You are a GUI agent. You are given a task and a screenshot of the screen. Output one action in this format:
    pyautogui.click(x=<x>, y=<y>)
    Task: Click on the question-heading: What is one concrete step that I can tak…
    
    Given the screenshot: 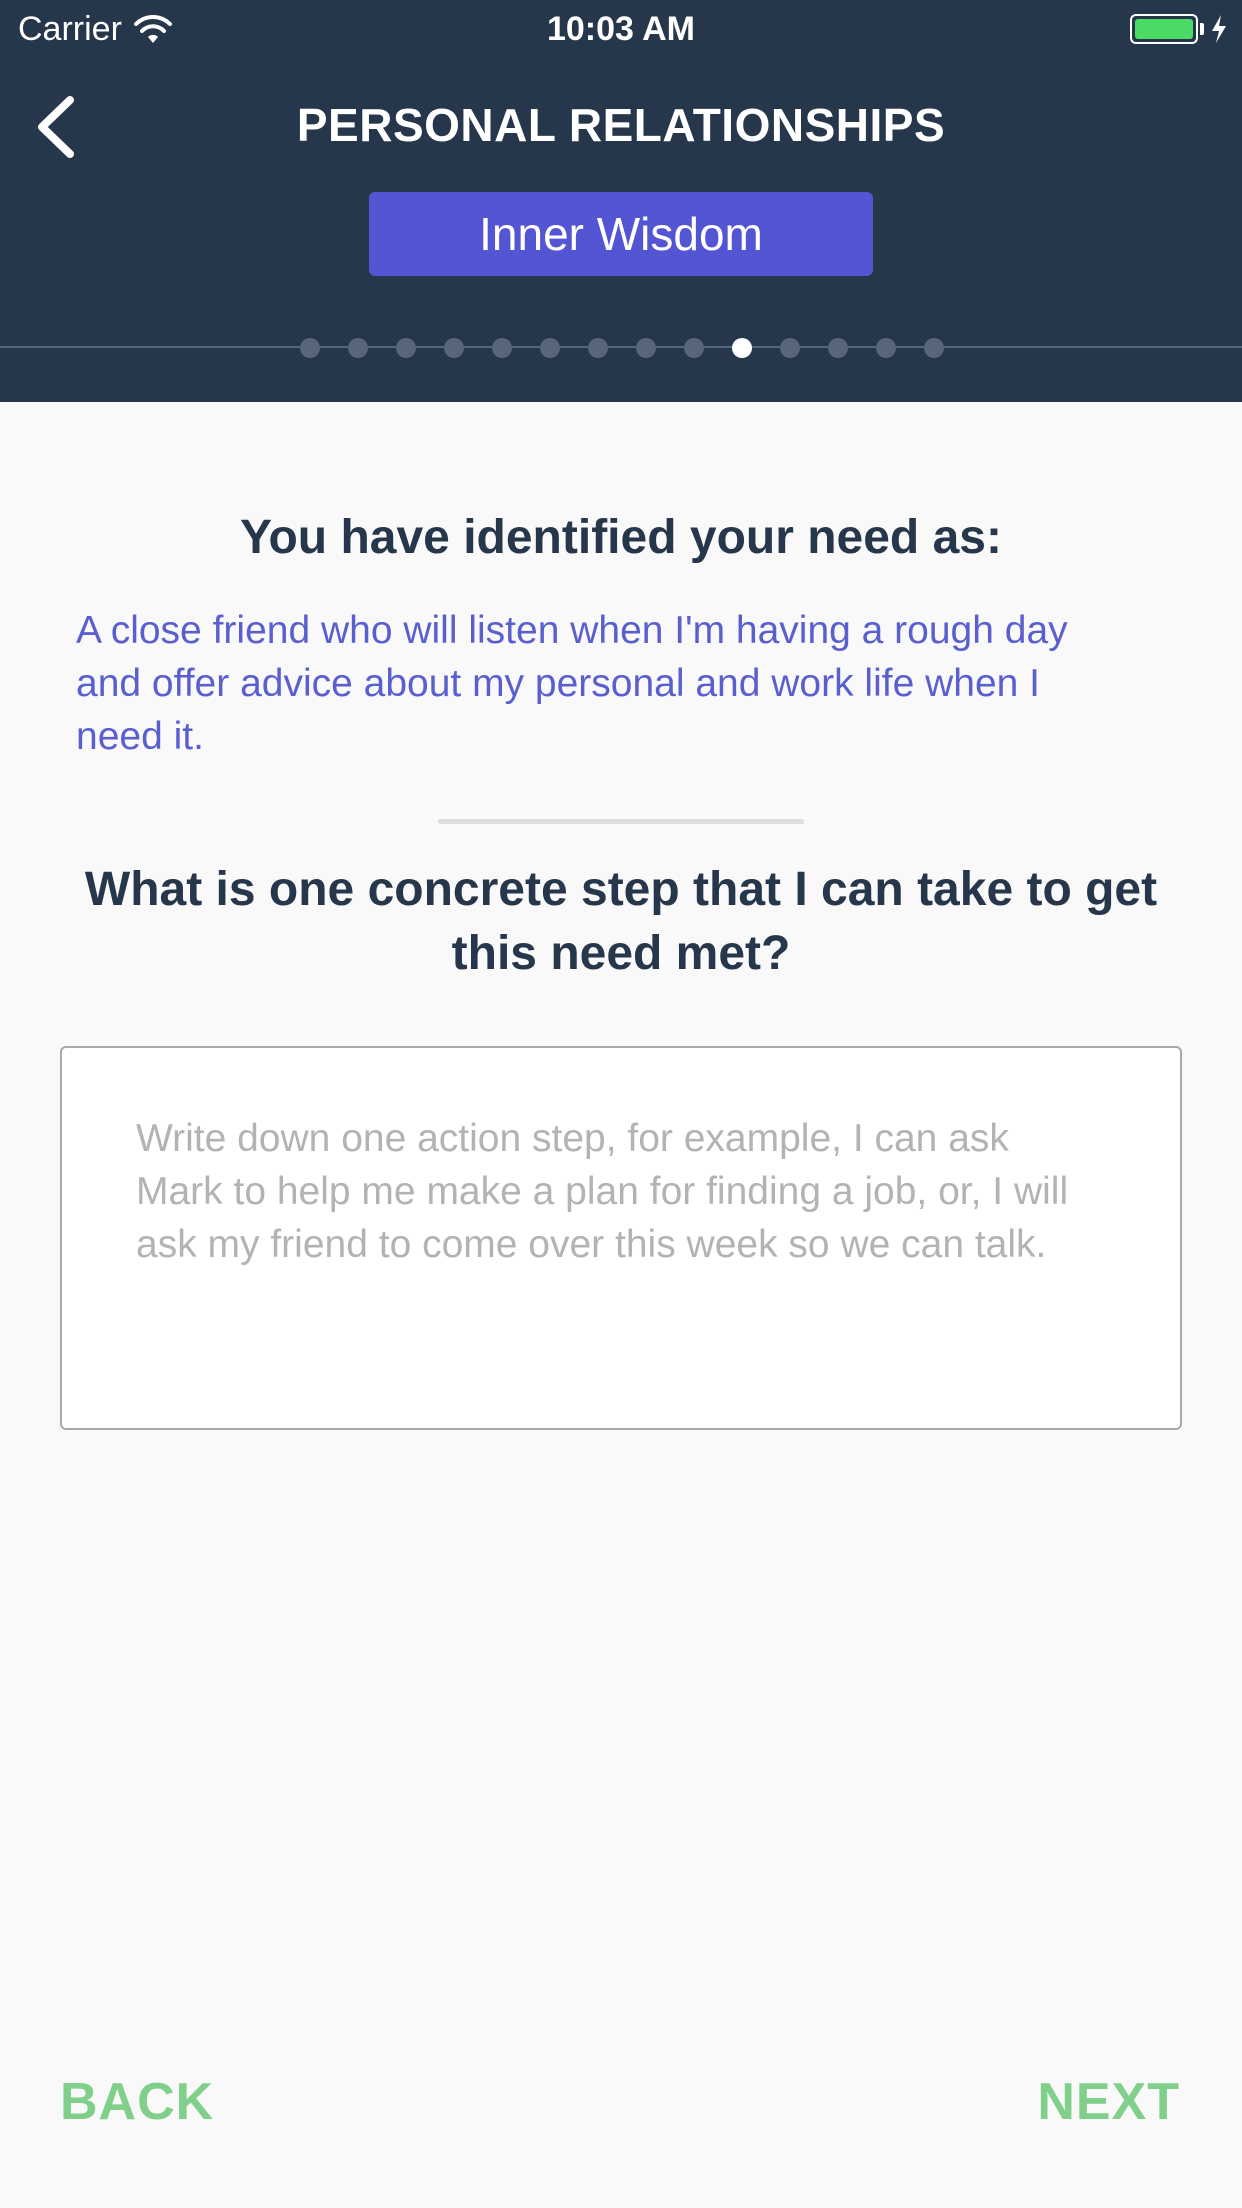 What is the action you would take?
    pyautogui.click(x=621, y=921)
    